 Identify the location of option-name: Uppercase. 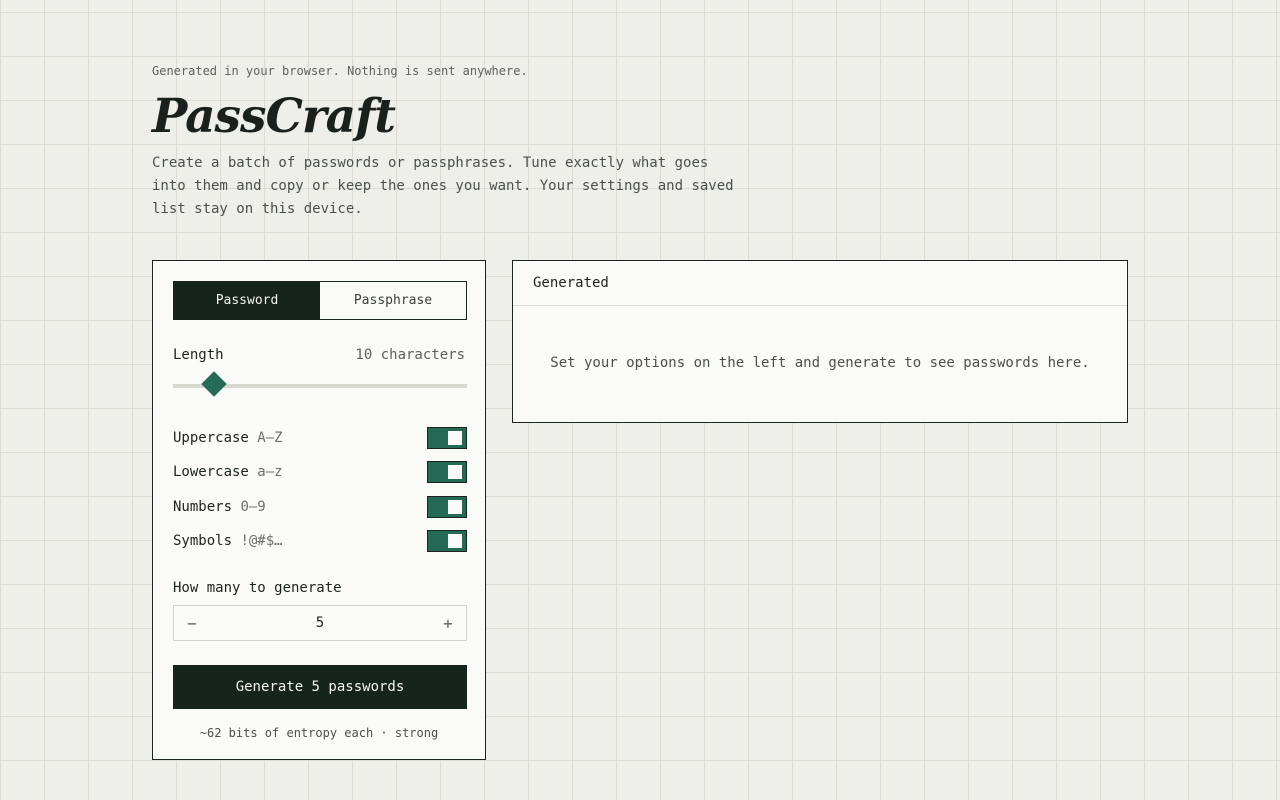
(211, 438).